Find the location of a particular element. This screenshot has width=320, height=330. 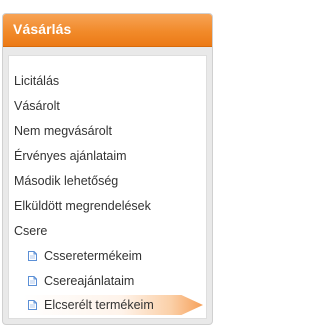

menu-item-nem-megvasarolt: Nem megvásárolt is located at coordinates (63, 131).